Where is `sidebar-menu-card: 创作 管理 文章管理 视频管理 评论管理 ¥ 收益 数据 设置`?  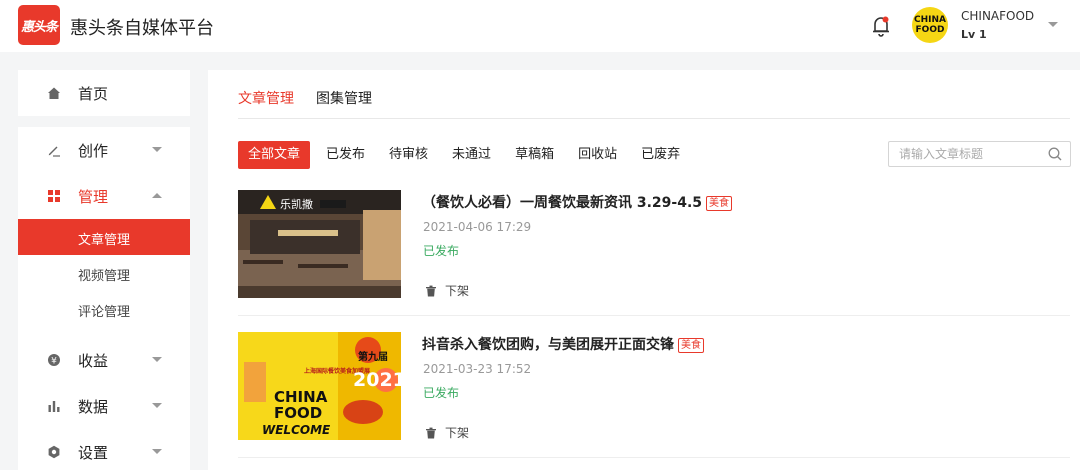 sidebar-menu-card: 创作 管理 文章管理 视频管理 评论管理 ¥ 收益 数据 设置 is located at coordinates (104, 298).